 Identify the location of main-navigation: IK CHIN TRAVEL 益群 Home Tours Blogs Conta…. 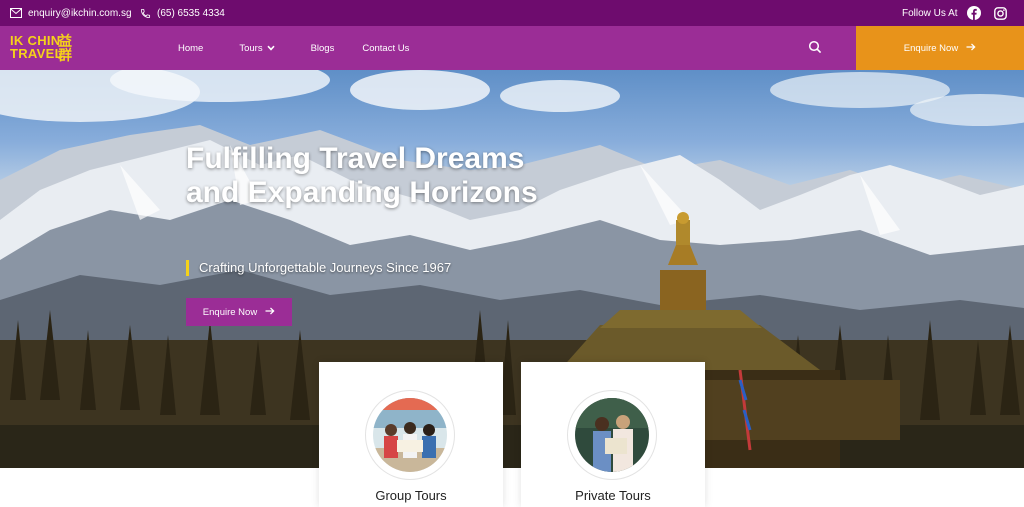
(512, 48).